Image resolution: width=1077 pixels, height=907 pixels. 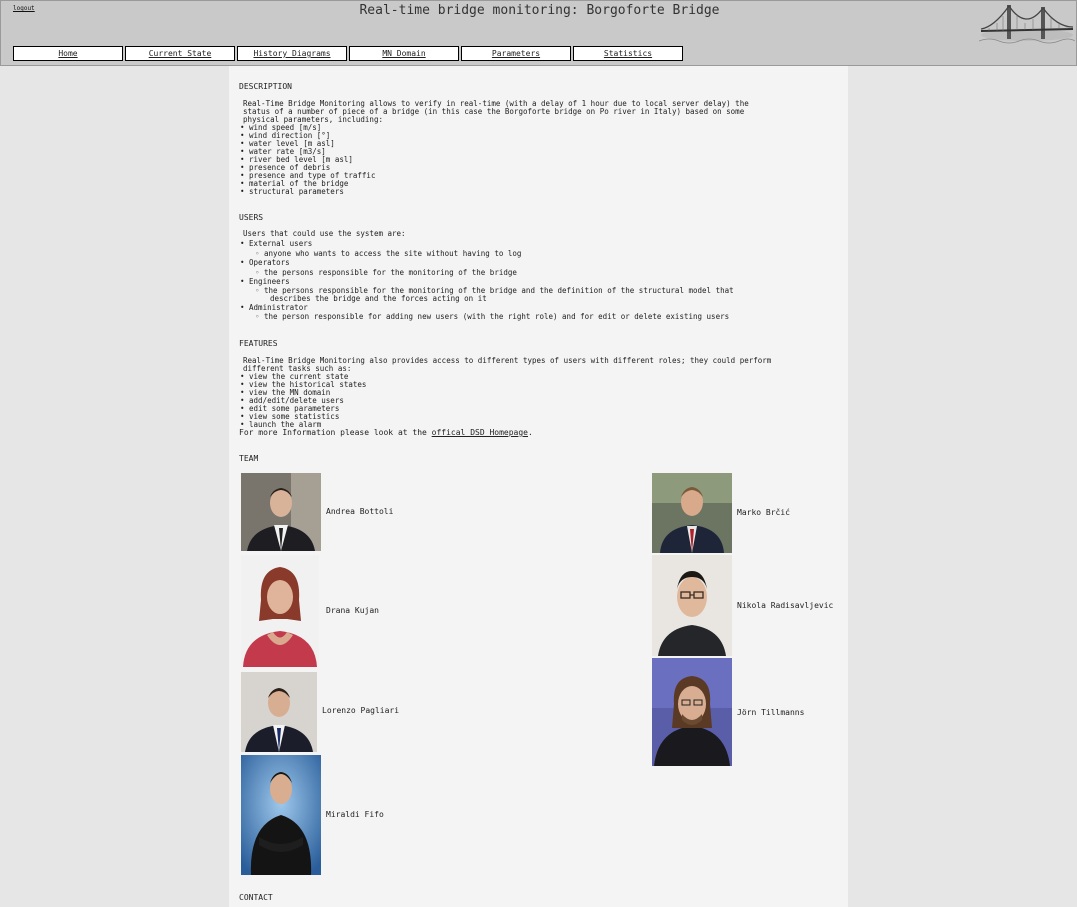 I want to click on user-role: External users, so click(x=487, y=244).